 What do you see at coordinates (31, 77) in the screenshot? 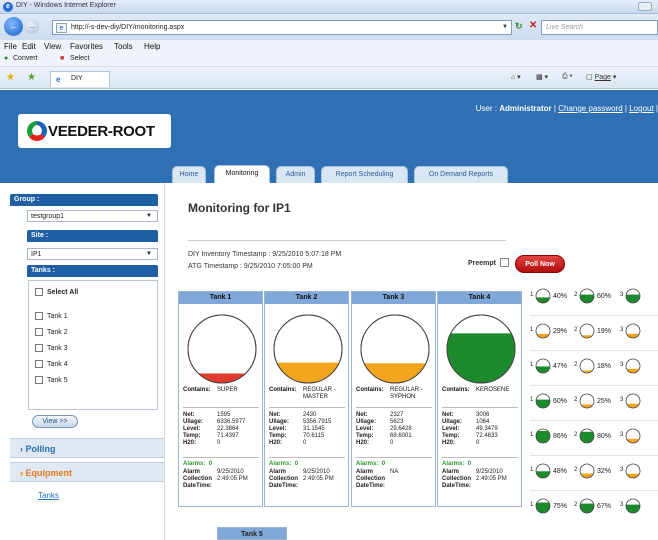
I see `add-favorite-icon: ★` at bounding box center [31, 77].